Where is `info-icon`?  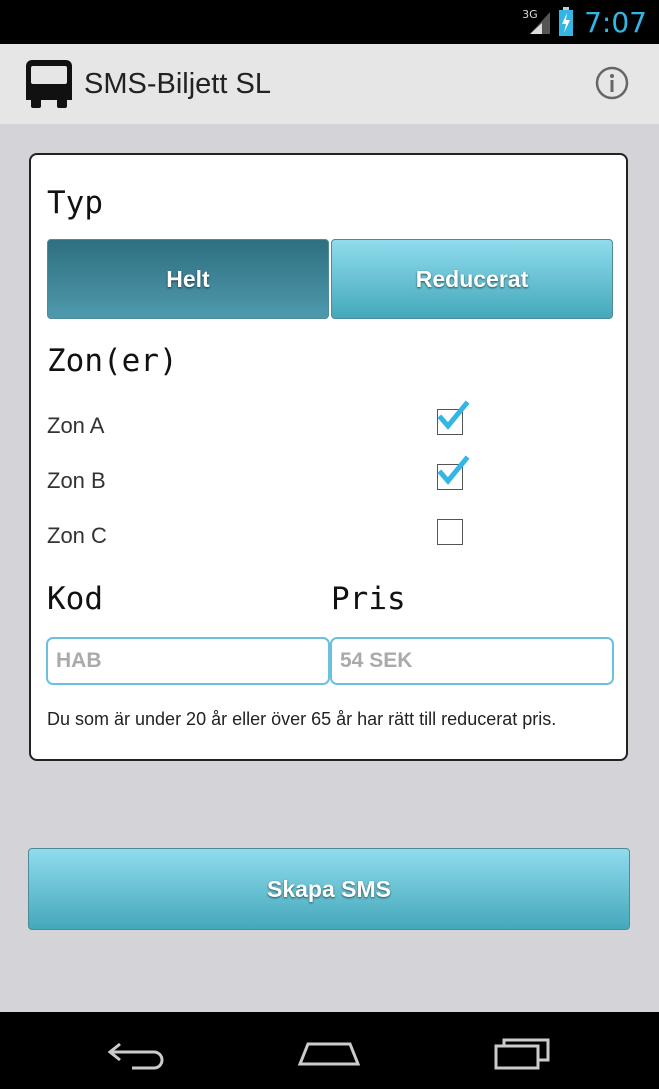
info-icon is located at coordinates (612, 83).